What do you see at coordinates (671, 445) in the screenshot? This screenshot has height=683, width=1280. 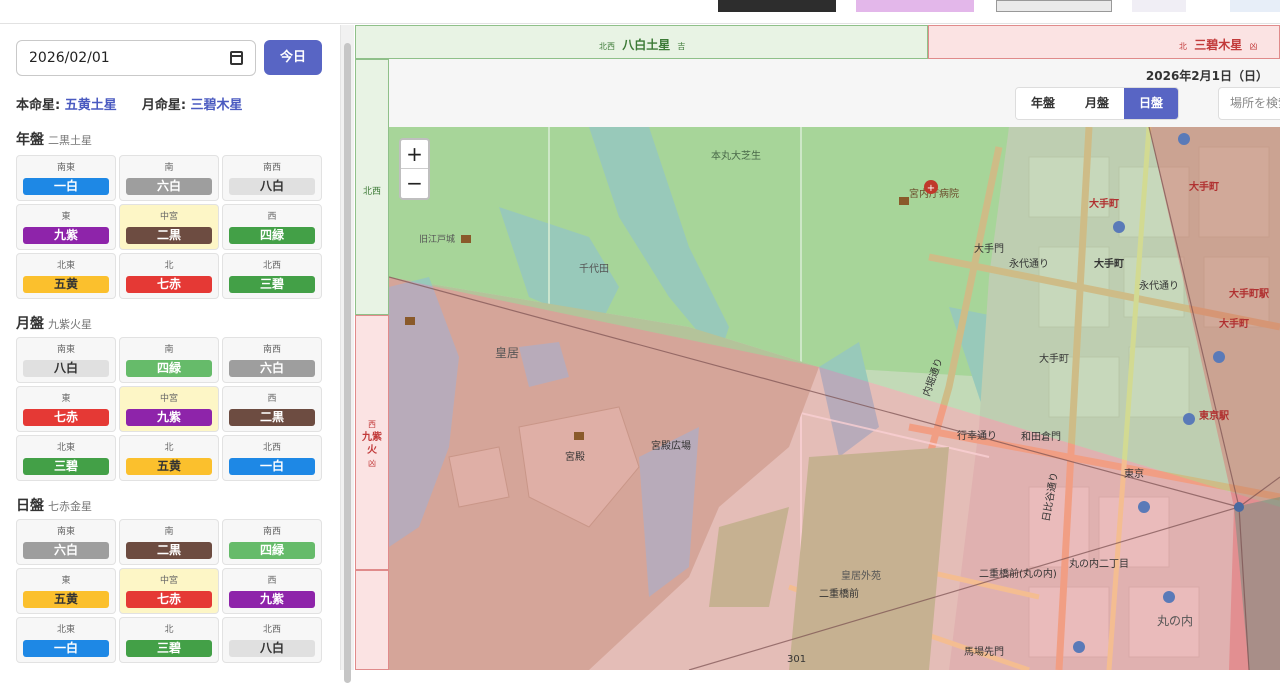 I see `map-label: 宮殿広場` at bounding box center [671, 445].